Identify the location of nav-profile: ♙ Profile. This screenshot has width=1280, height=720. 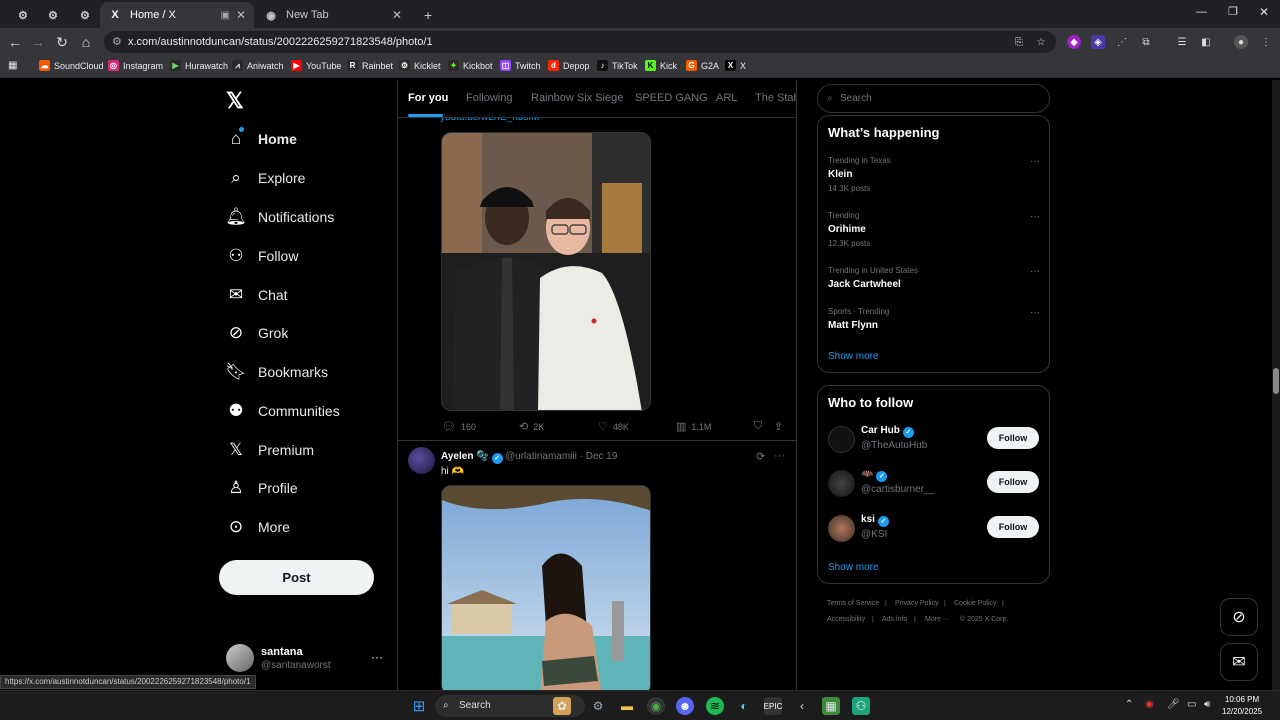
(261, 488).